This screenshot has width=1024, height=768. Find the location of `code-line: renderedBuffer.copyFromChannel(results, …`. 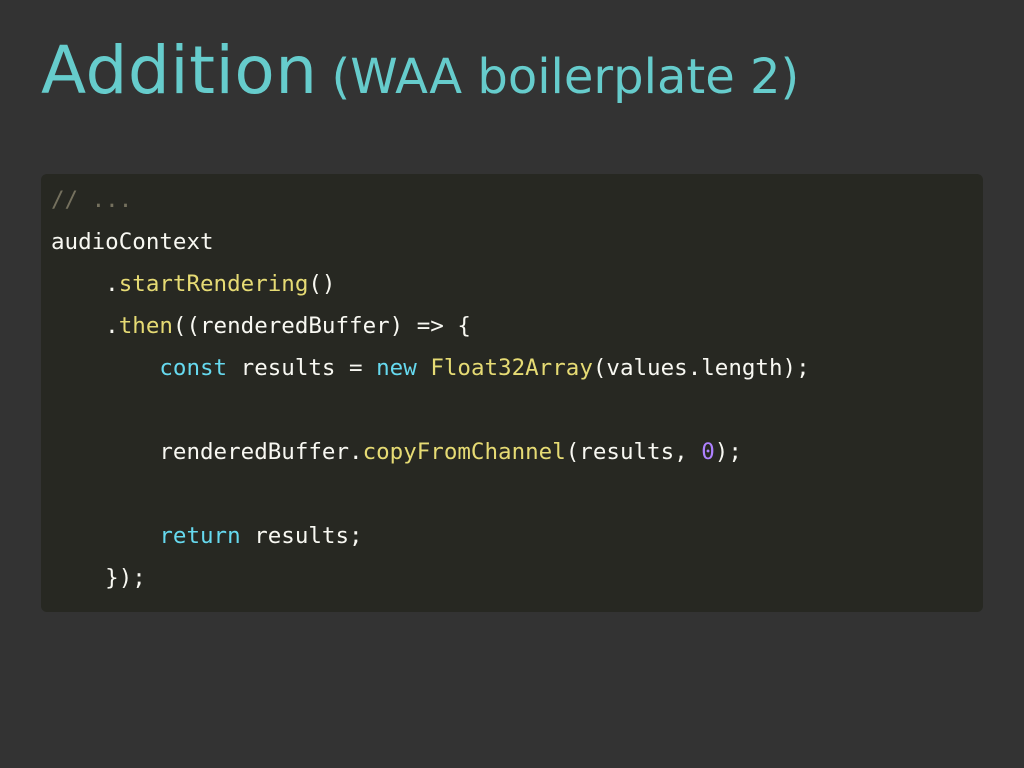

code-line: renderedBuffer.copyFromChannel(results, … is located at coordinates (517, 452).